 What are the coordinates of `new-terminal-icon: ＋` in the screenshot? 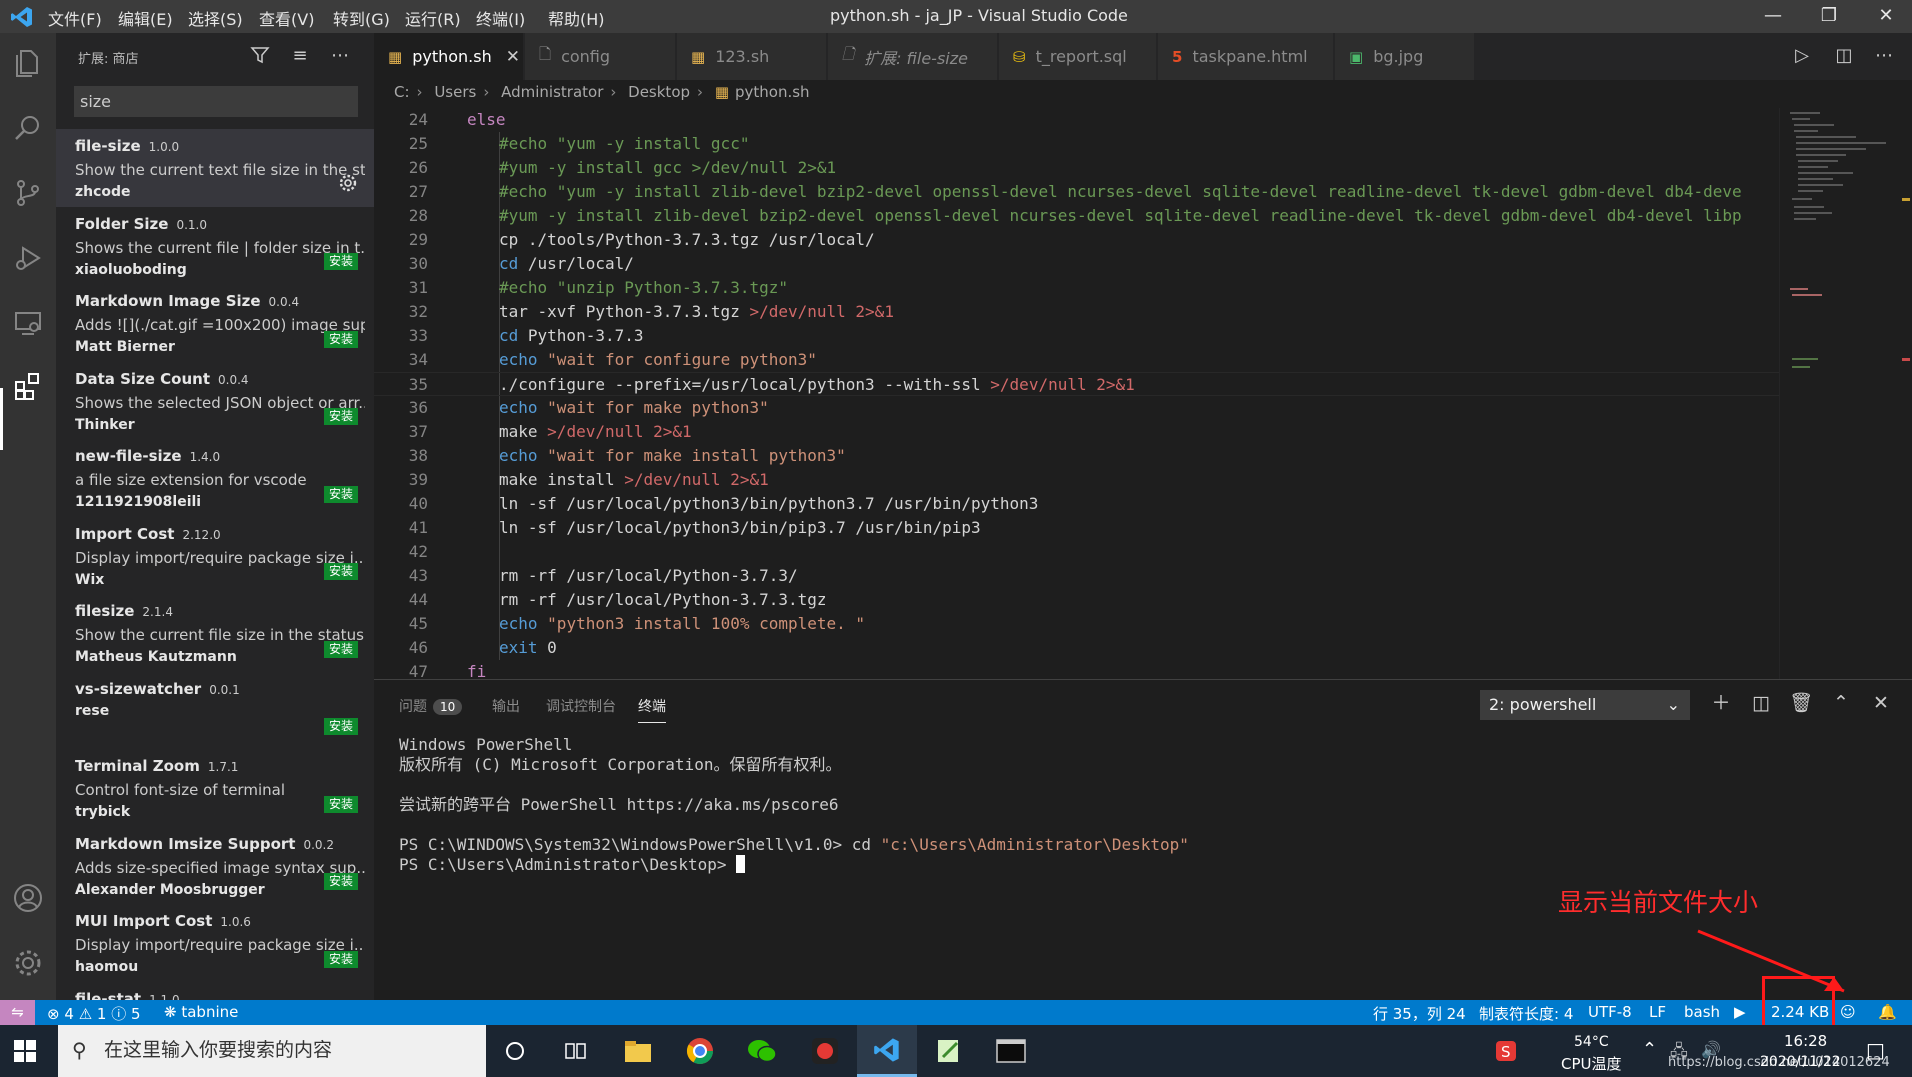 It's located at (1721, 704).